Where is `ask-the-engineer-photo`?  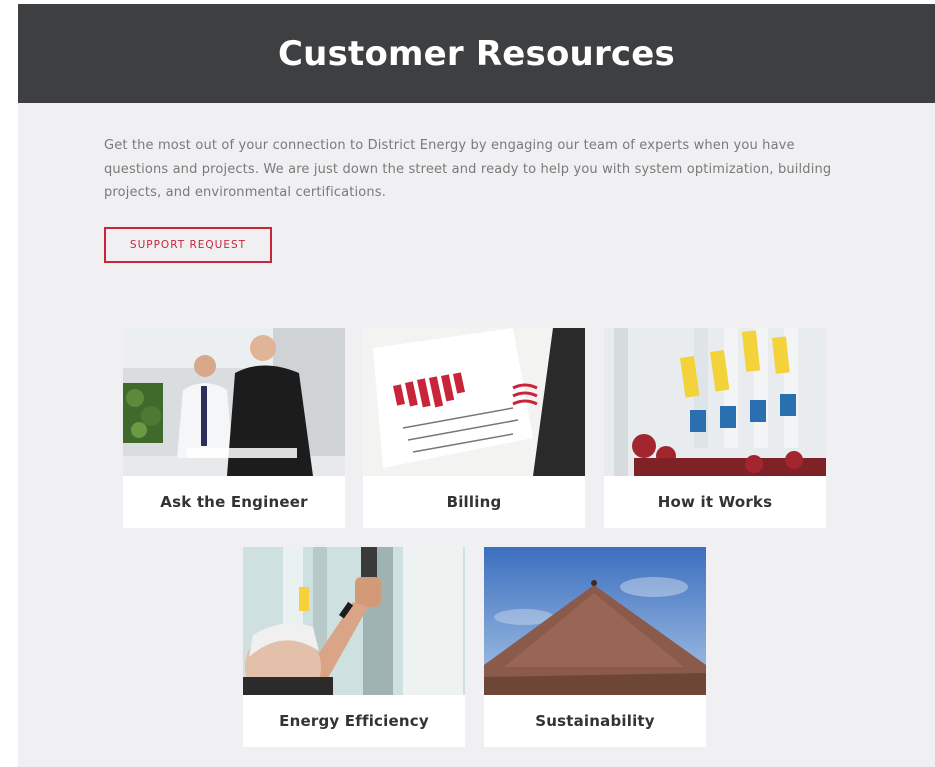 ask-the-engineer-photo is located at coordinates (234, 402).